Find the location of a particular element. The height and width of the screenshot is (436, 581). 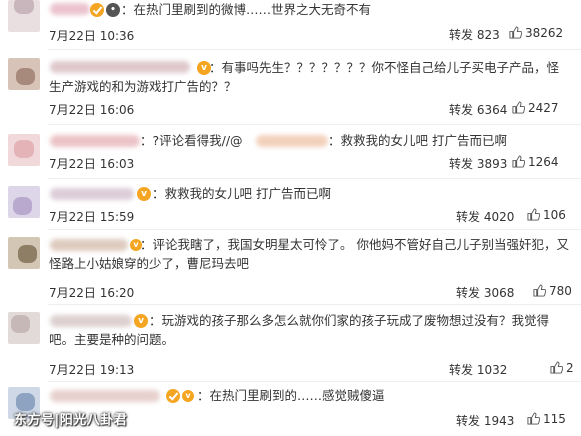

comment-text-tail: ：救救我的女儿吧 打广告而已啊 is located at coordinates (417, 140).